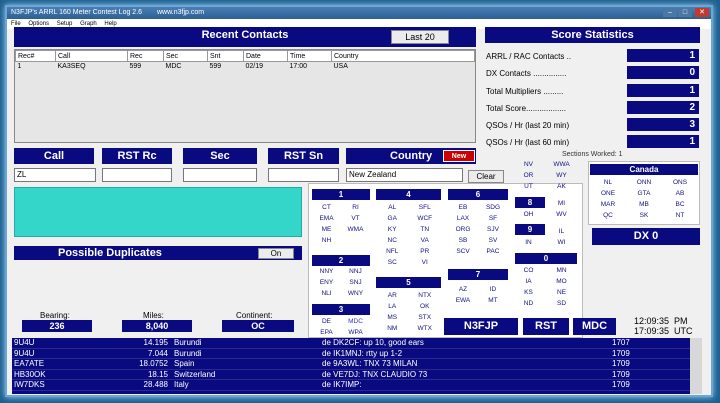 The image size is (720, 403). I want to click on section-wi: WI, so click(561, 242).